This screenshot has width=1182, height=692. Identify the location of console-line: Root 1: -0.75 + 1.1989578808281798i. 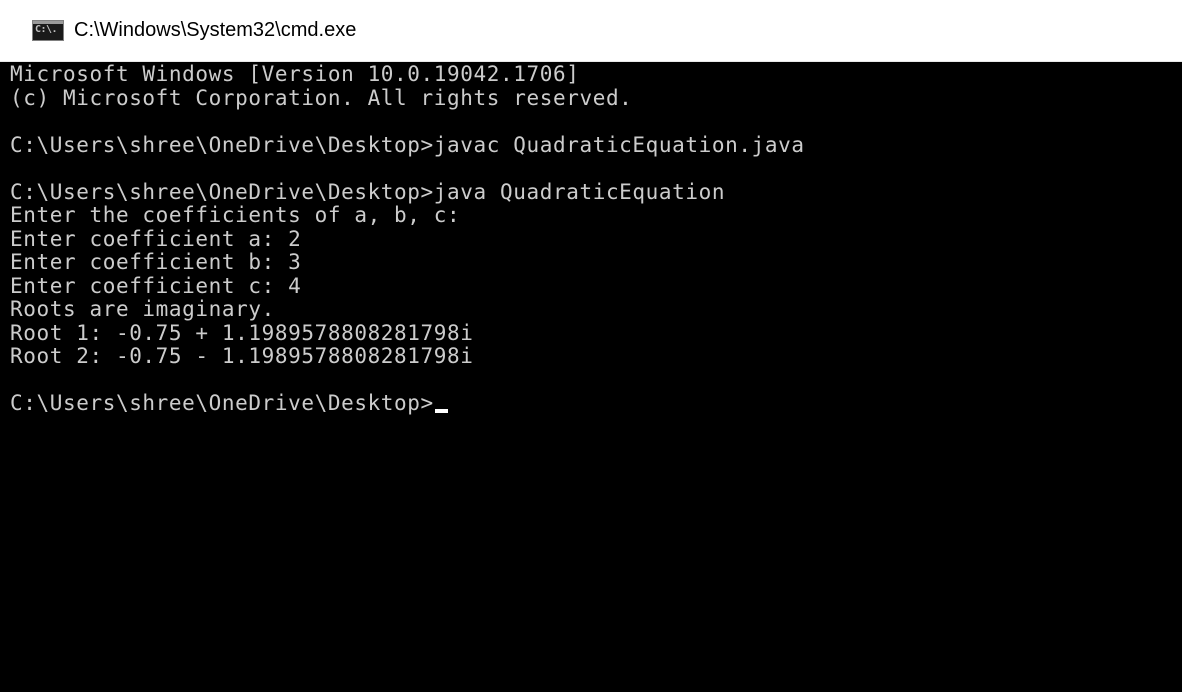
(242, 332).